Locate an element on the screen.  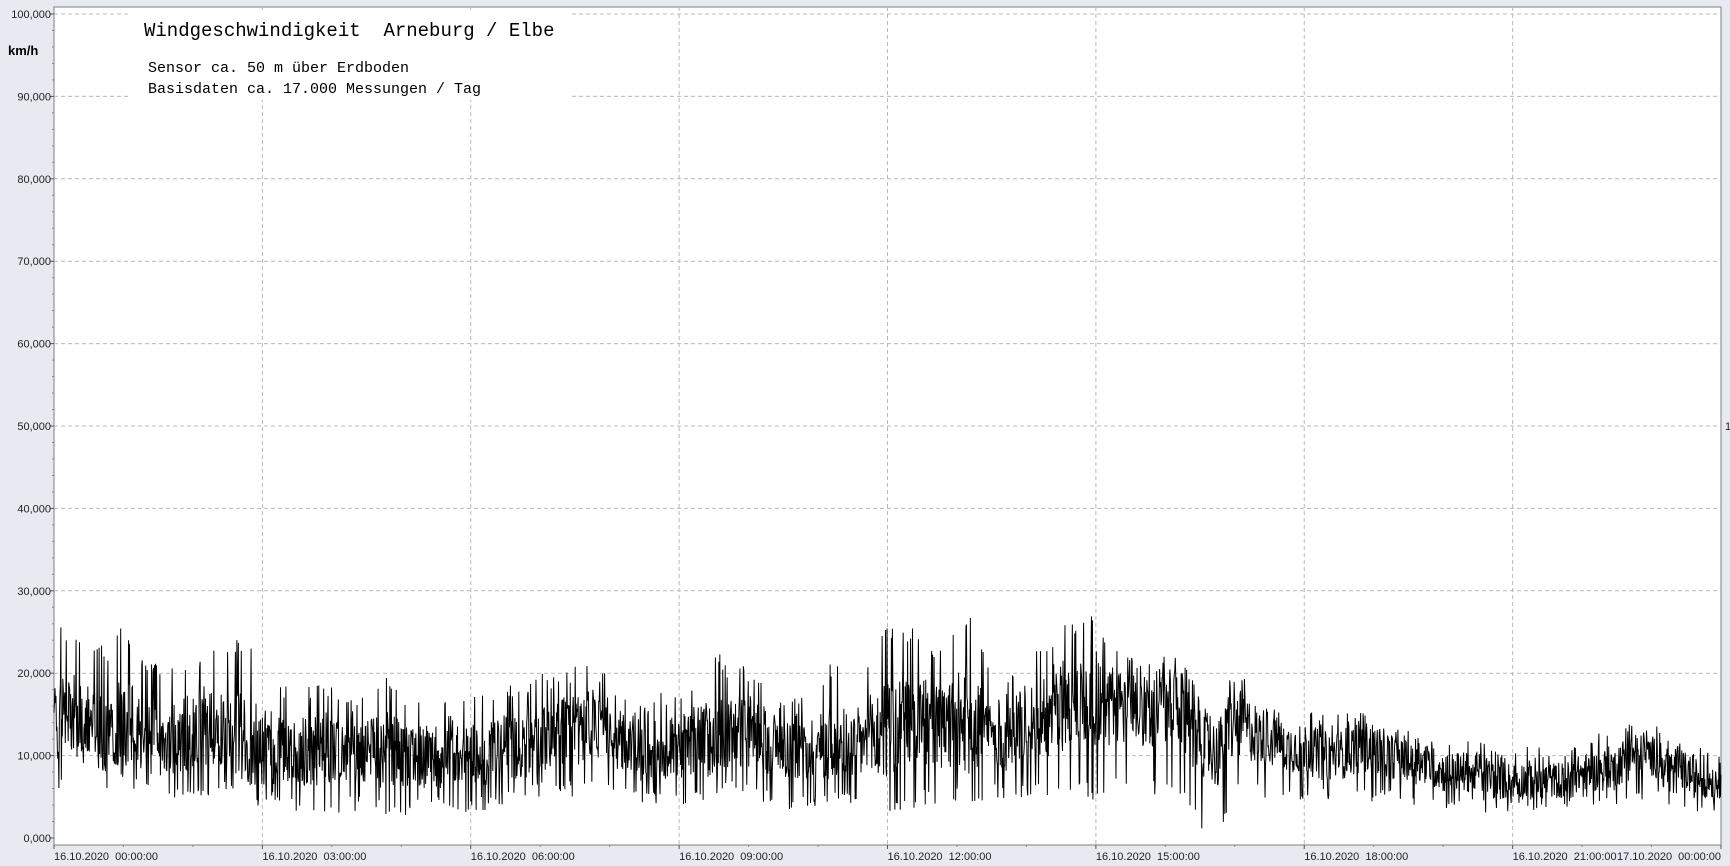
chart-subtitle-basis: Basisdaten ca. 17.000 Messungen / Tag is located at coordinates (314, 89).